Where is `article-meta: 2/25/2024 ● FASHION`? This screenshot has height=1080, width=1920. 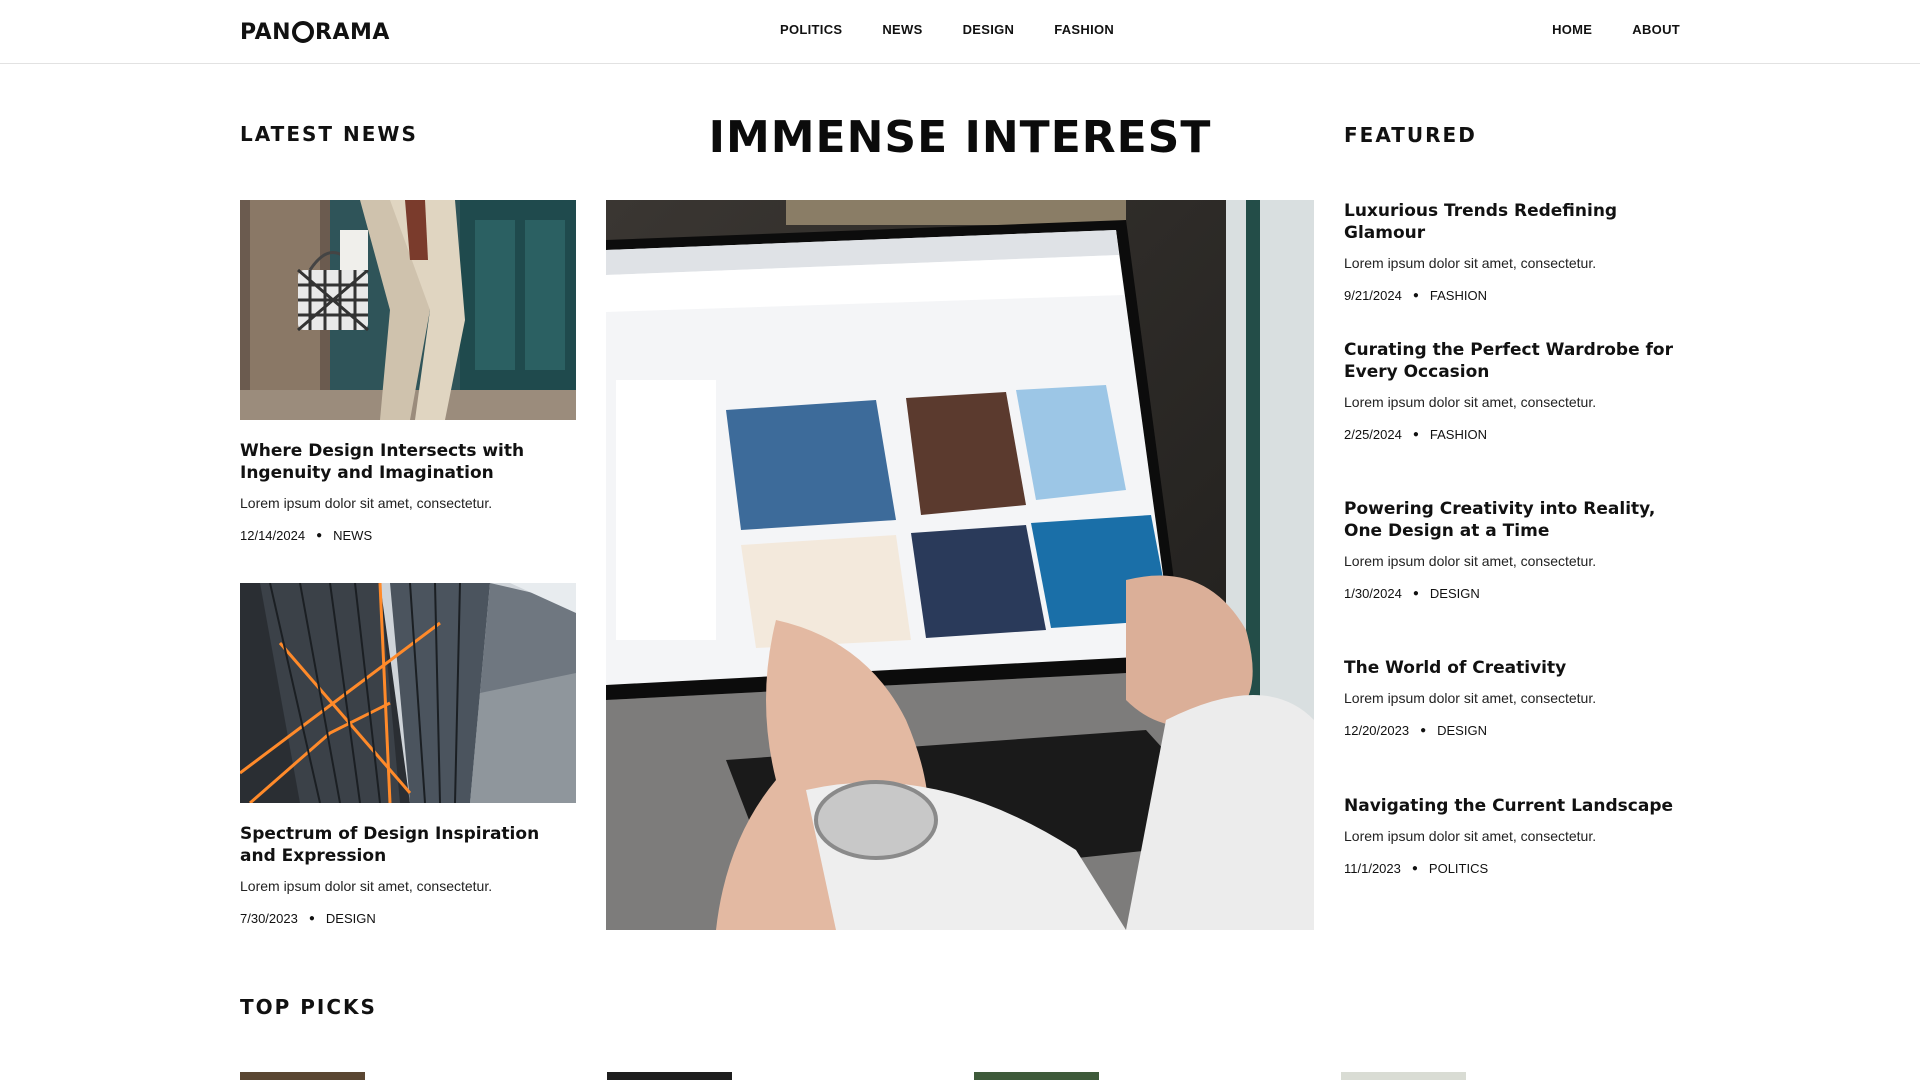 article-meta: 2/25/2024 ● FASHION is located at coordinates (1514, 434).